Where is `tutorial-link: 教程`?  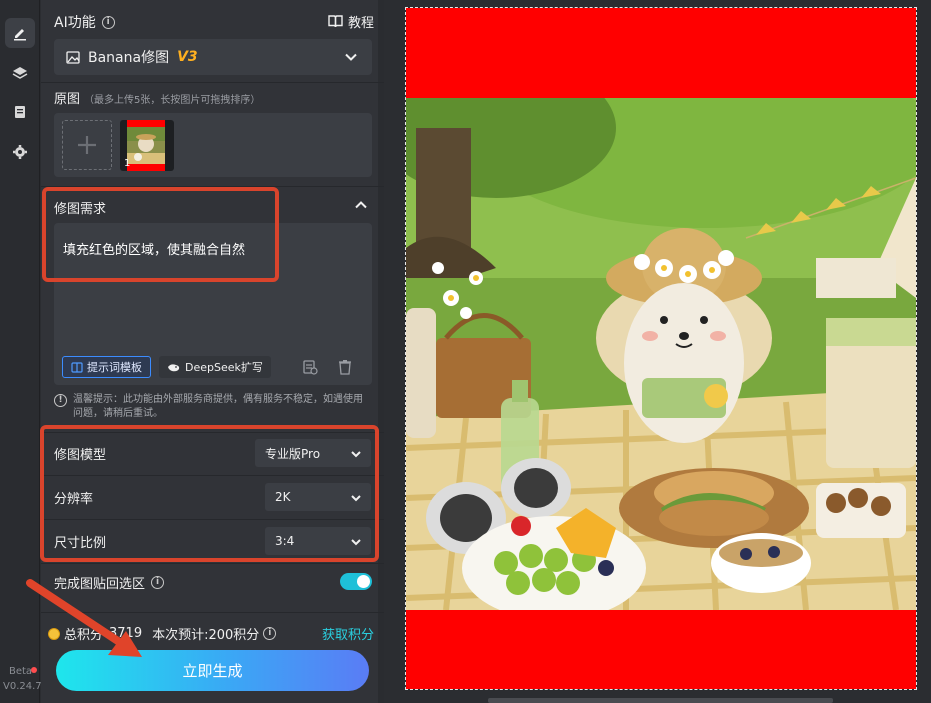
tutorial-link: 教程 is located at coordinates (351, 21).